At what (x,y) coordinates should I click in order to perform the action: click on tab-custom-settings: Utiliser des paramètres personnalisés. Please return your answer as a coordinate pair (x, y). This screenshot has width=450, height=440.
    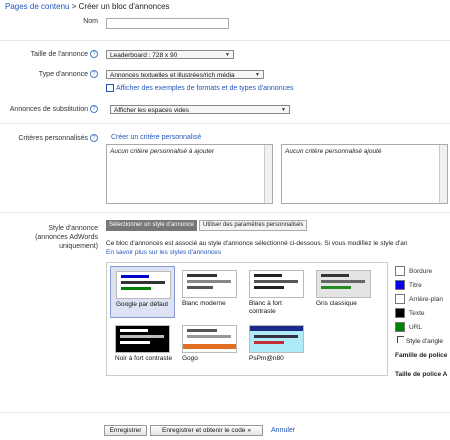
    Looking at the image, I should click on (253, 225).